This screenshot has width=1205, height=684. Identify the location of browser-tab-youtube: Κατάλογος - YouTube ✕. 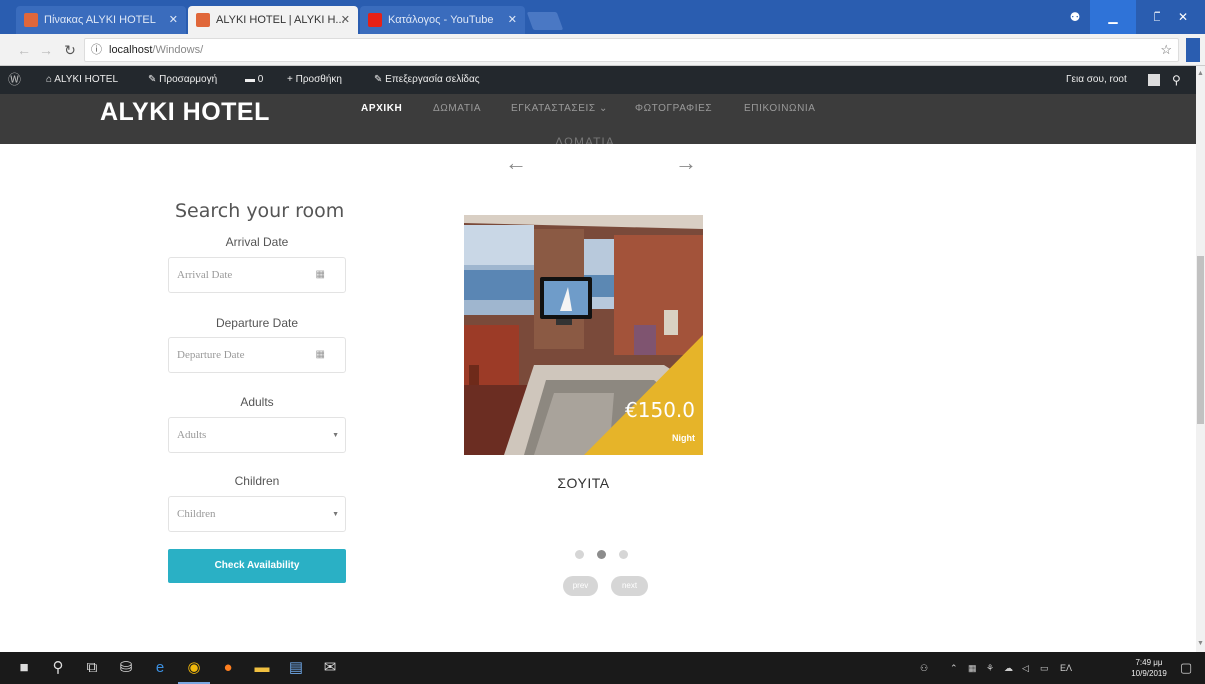
(442, 20).